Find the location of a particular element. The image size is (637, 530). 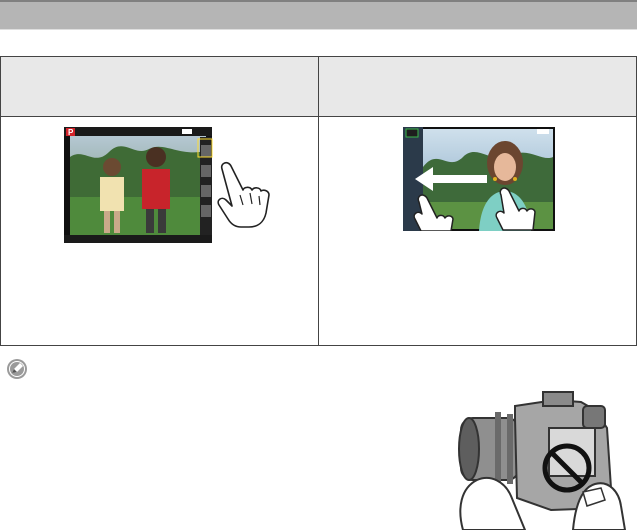

section-header-divider is located at coordinates (318, 29).